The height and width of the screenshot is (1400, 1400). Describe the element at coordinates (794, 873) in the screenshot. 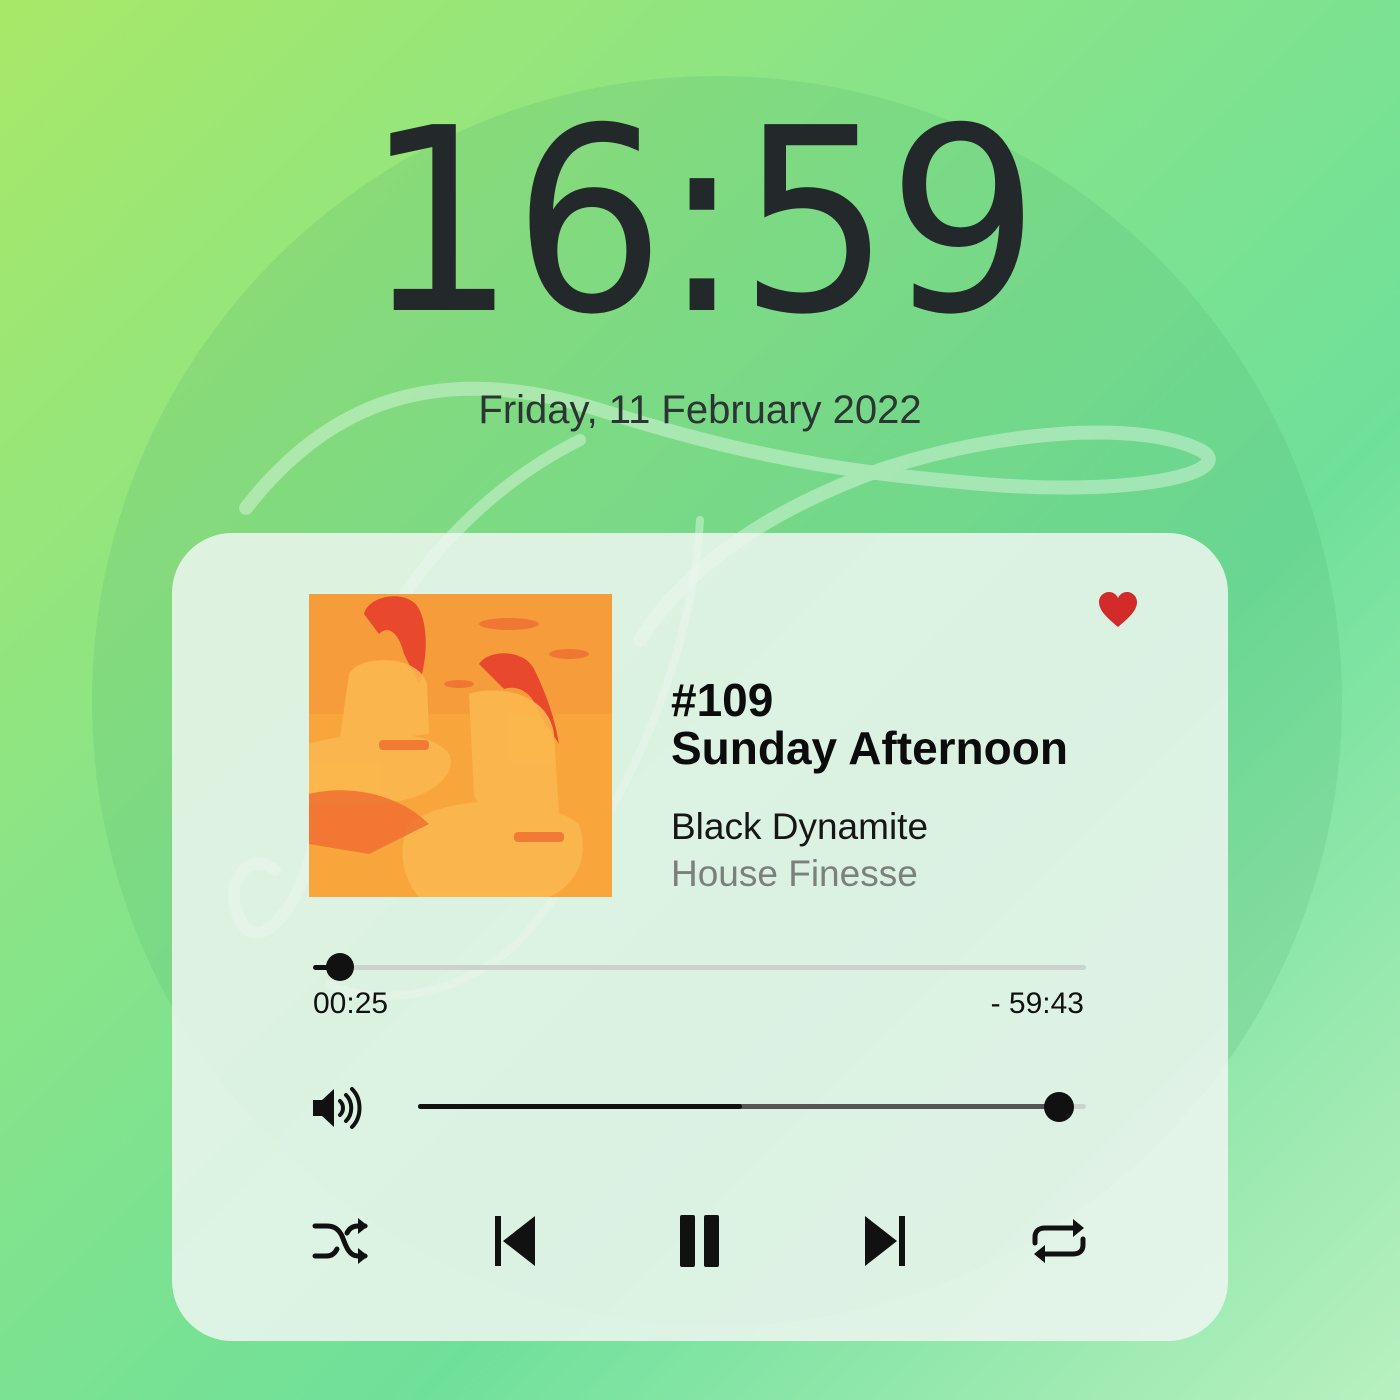

I see `album-name: House Finesse` at that location.